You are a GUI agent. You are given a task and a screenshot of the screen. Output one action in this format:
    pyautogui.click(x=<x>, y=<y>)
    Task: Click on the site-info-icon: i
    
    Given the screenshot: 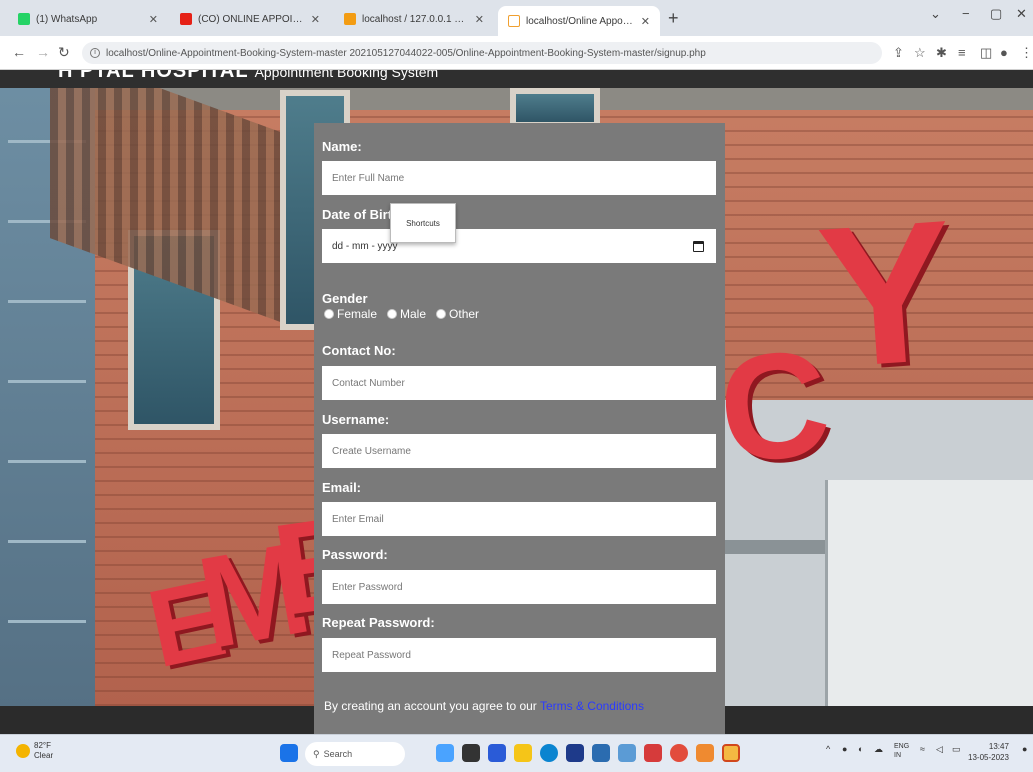 What is the action you would take?
    pyautogui.click(x=95, y=53)
    